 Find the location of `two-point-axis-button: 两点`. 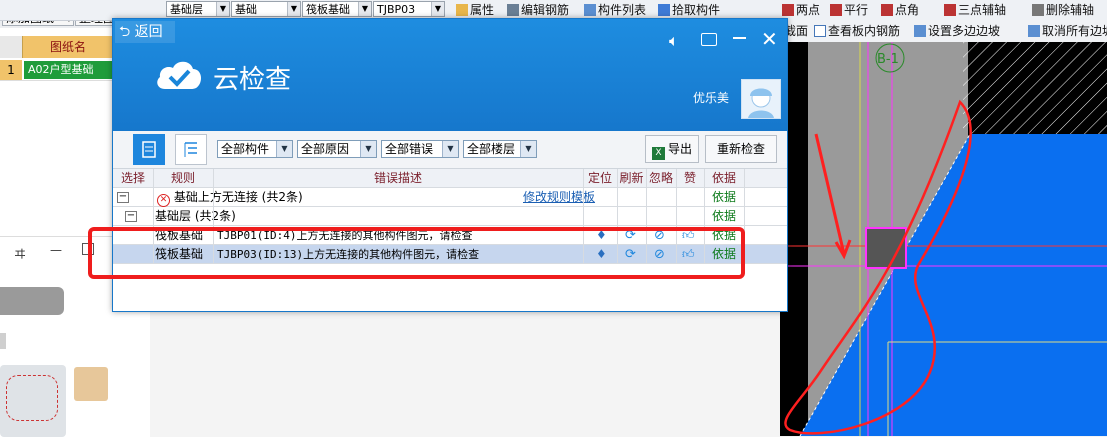

two-point-axis-button: 两点 is located at coordinates (801, 10).